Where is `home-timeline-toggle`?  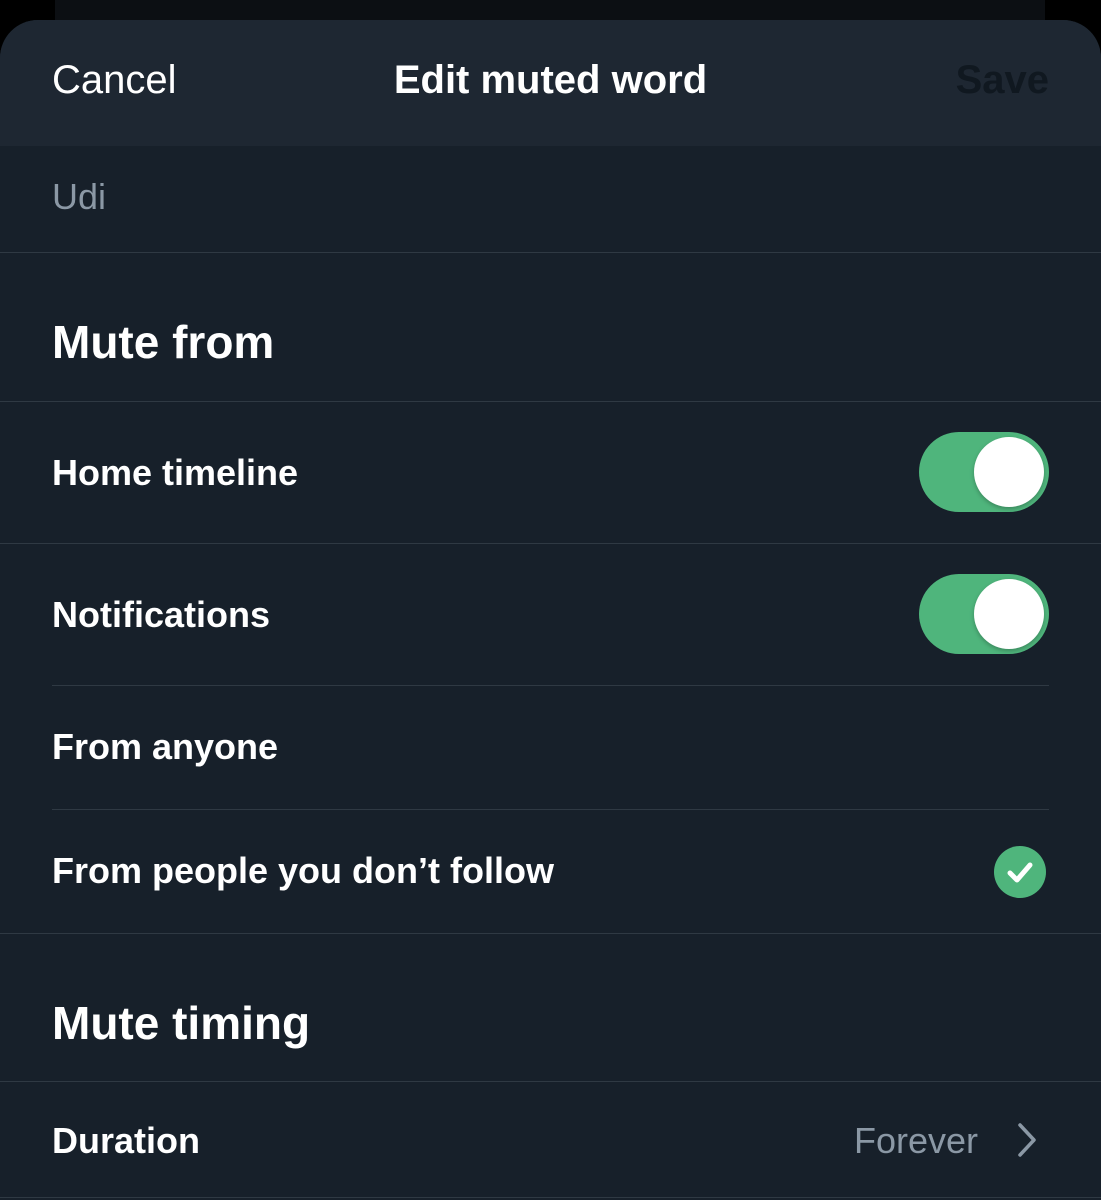 home-timeline-toggle is located at coordinates (984, 472).